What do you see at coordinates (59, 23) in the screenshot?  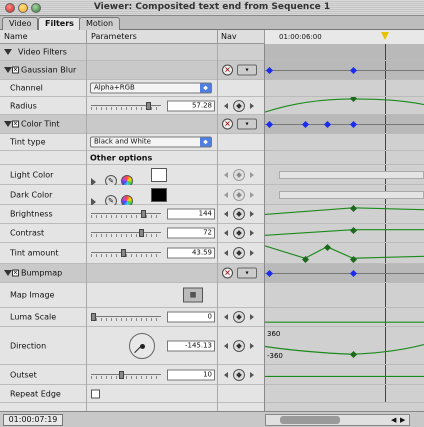 I see `tab-filters: Filters` at bounding box center [59, 23].